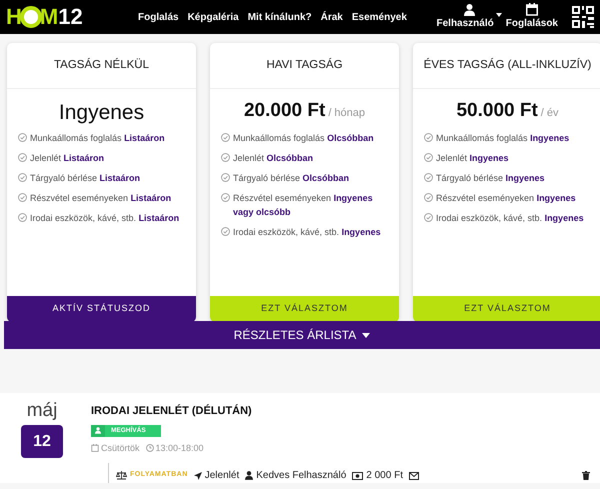  I want to click on feature-text: Irodai eszközök, kávé, stb. Listaáron, so click(105, 218).